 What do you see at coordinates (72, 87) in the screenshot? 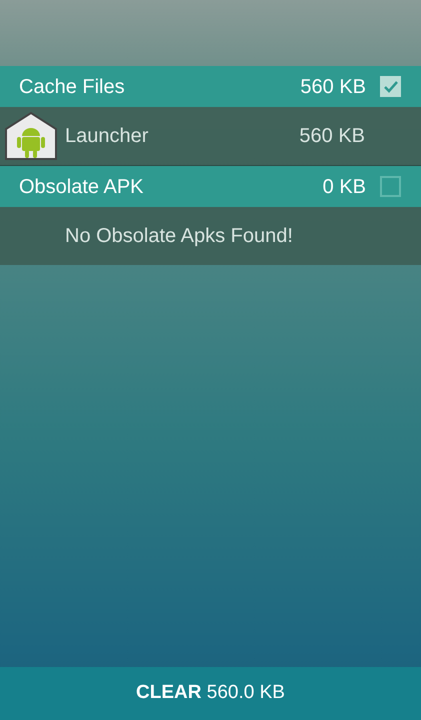
I see `section-title: Cache Files` at bounding box center [72, 87].